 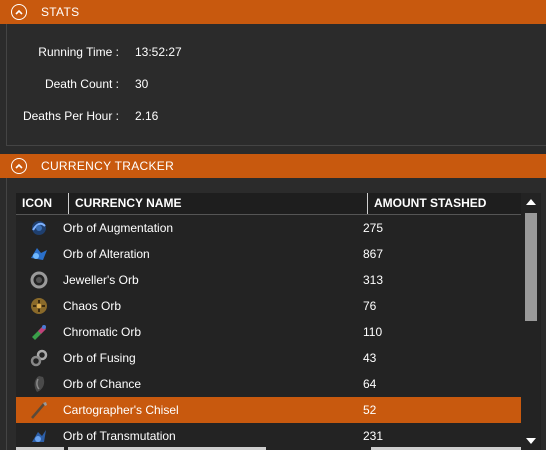 What do you see at coordinates (92, 306) in the screenshot?
I see `currency-name: Chaos Orb` at bounding box center [92, 306].